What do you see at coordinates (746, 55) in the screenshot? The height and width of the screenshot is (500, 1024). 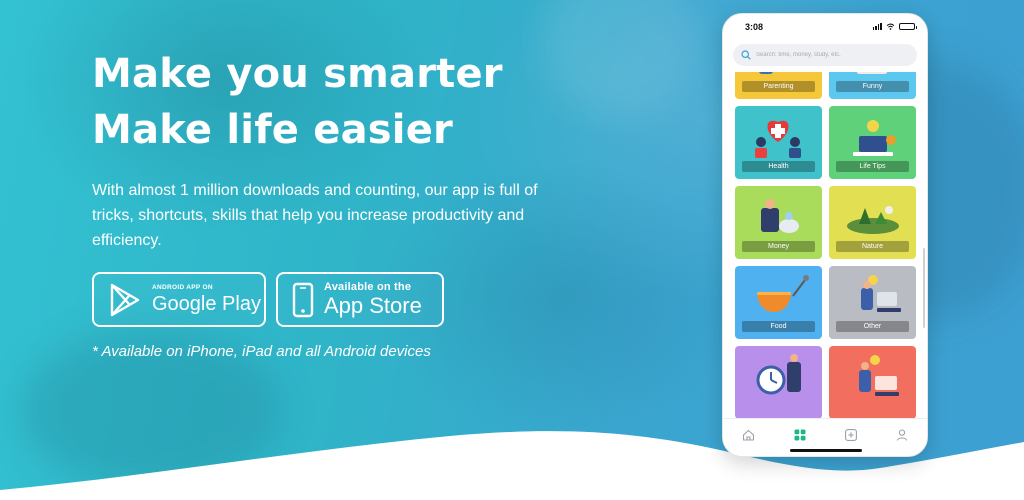 I see `search-icon` at bounding box center [746, 55].